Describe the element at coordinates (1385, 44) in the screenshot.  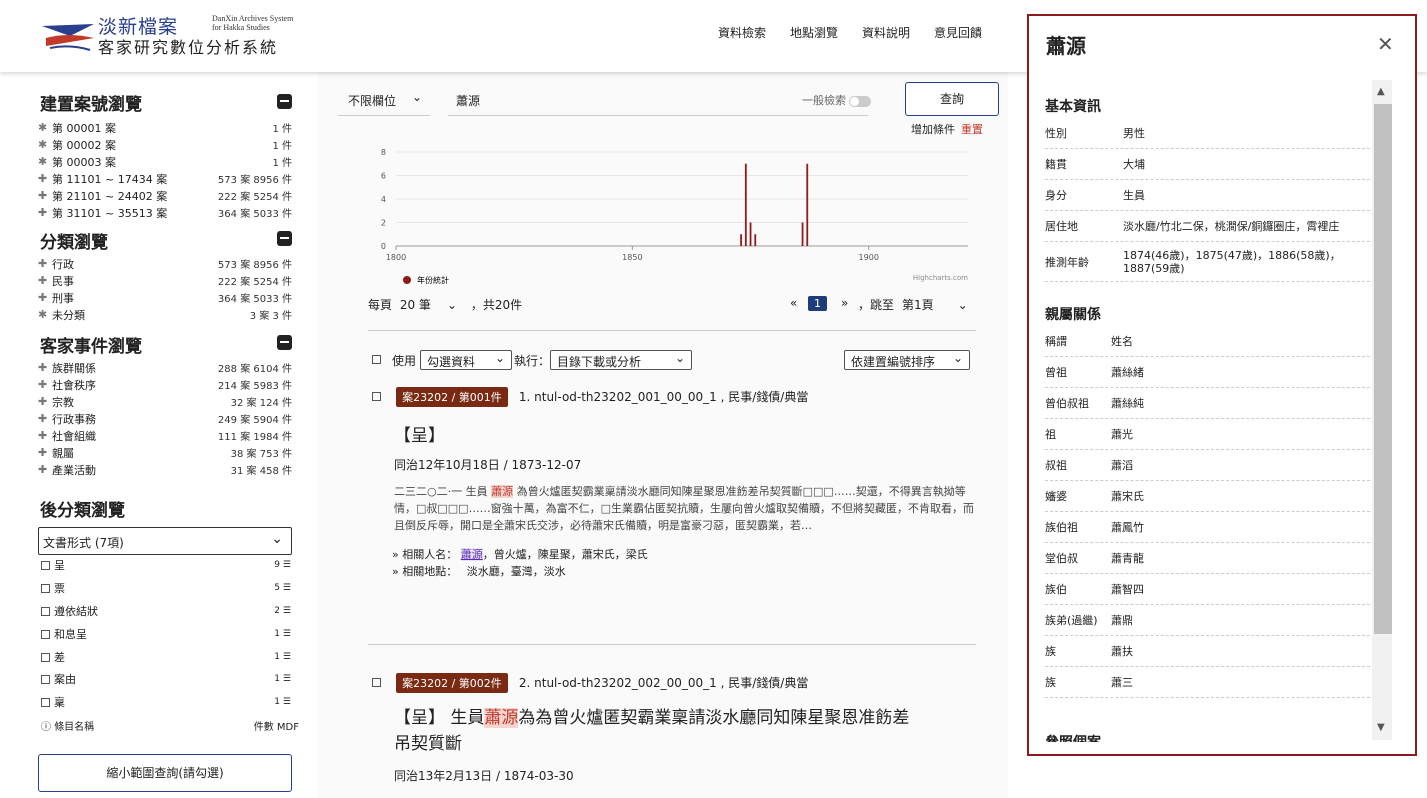
I see `close-icon: ✕` at that location.